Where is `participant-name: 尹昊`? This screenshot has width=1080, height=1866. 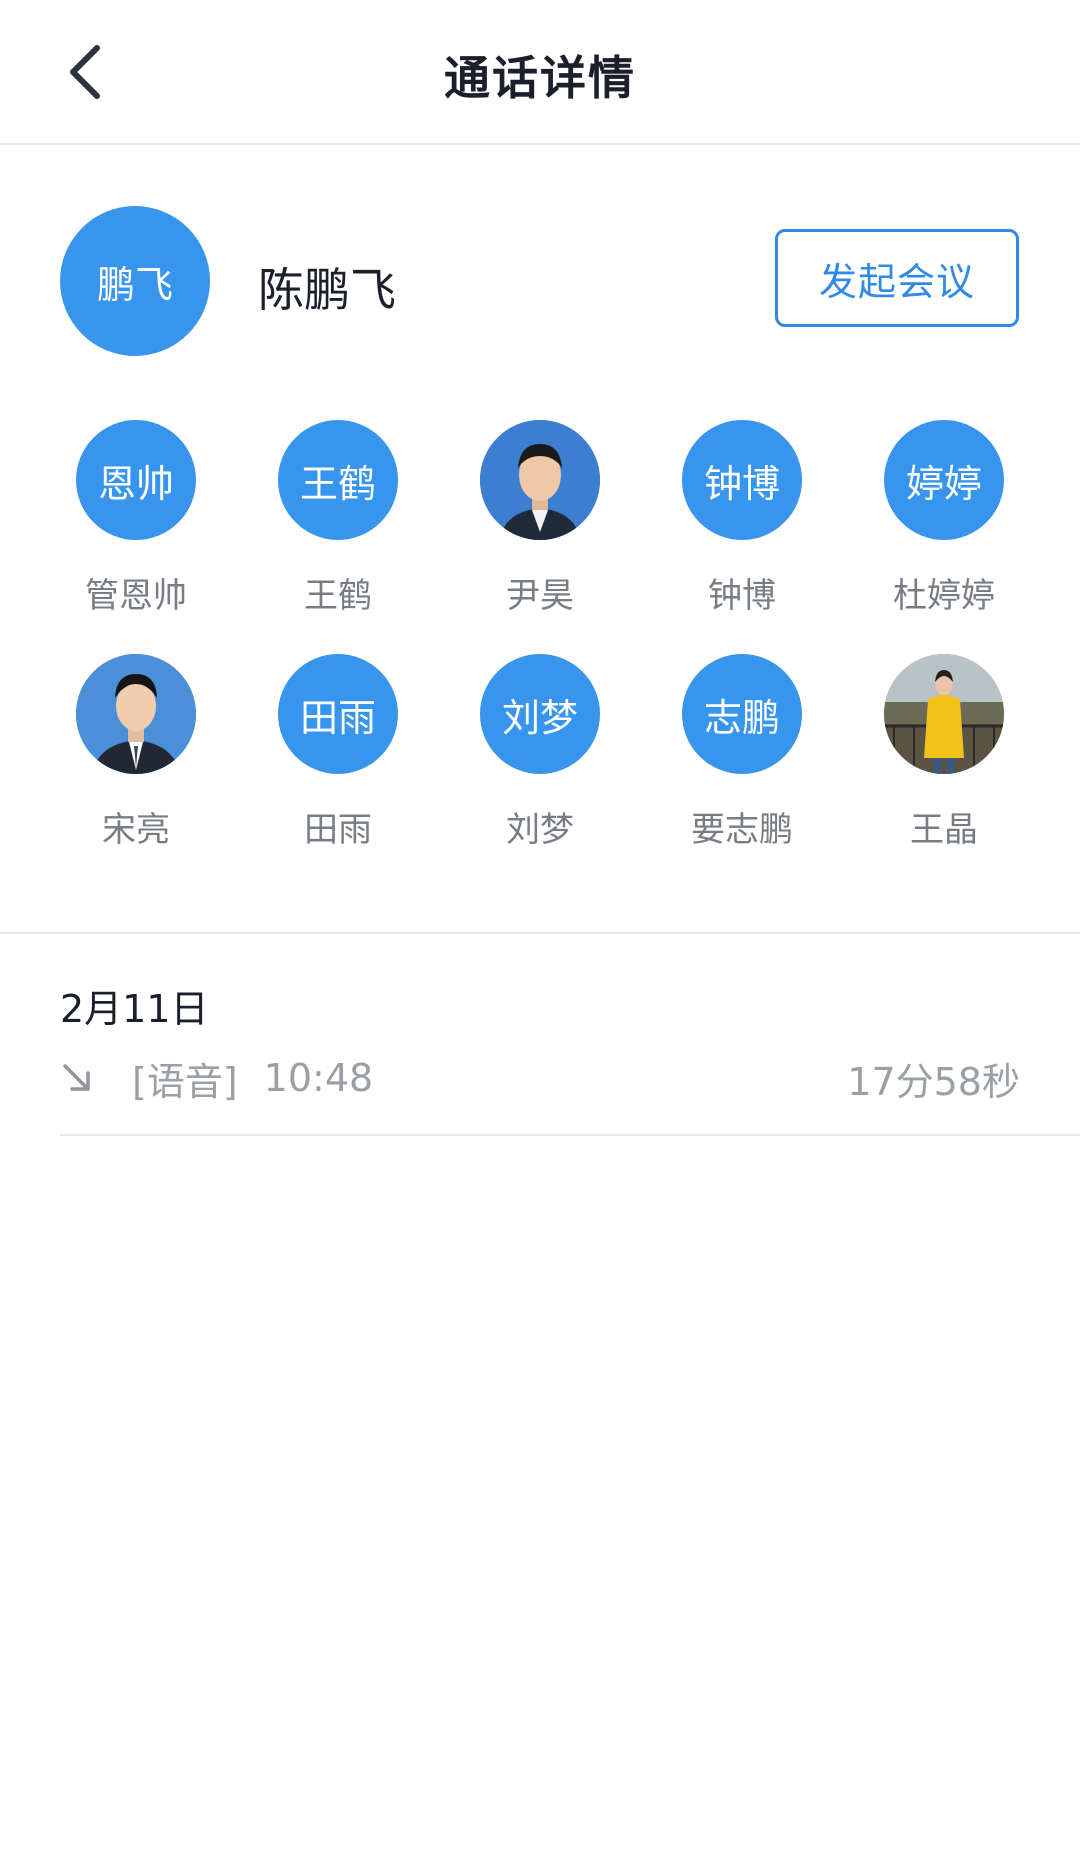 participant-name: 尹昊 is located at coordinates (540, 596).